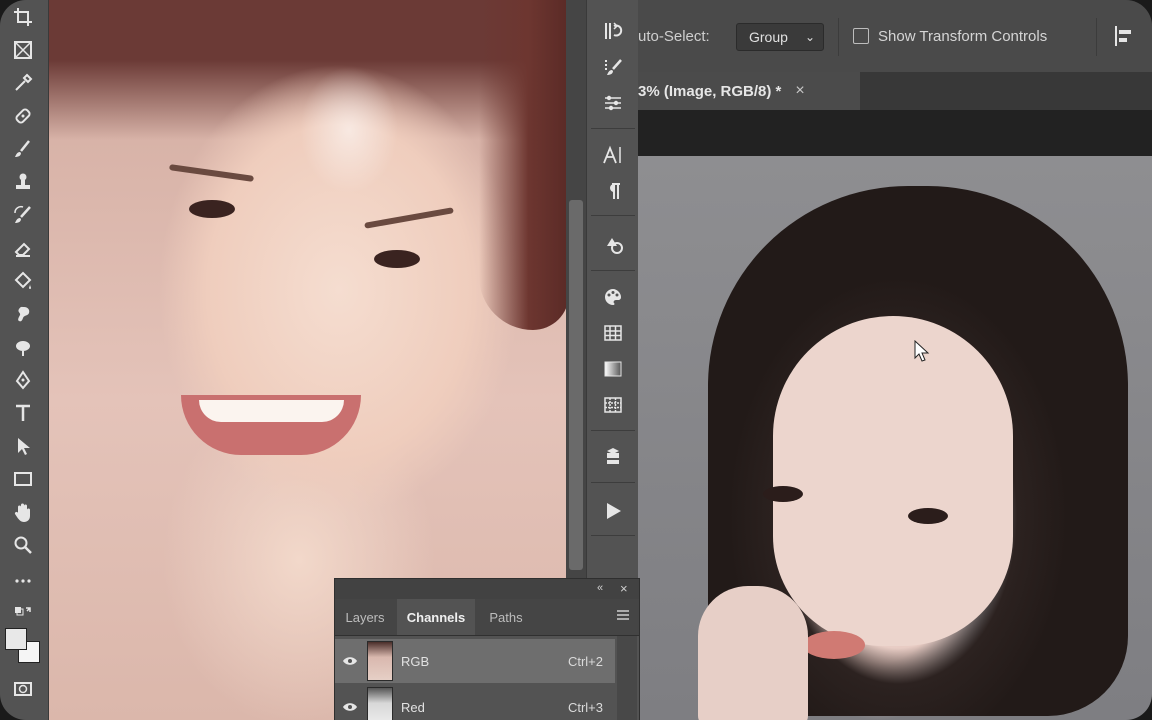 Image resolution: width=1152 pixels, height=720 pixels. I want to click on lips, so click(834, 645).